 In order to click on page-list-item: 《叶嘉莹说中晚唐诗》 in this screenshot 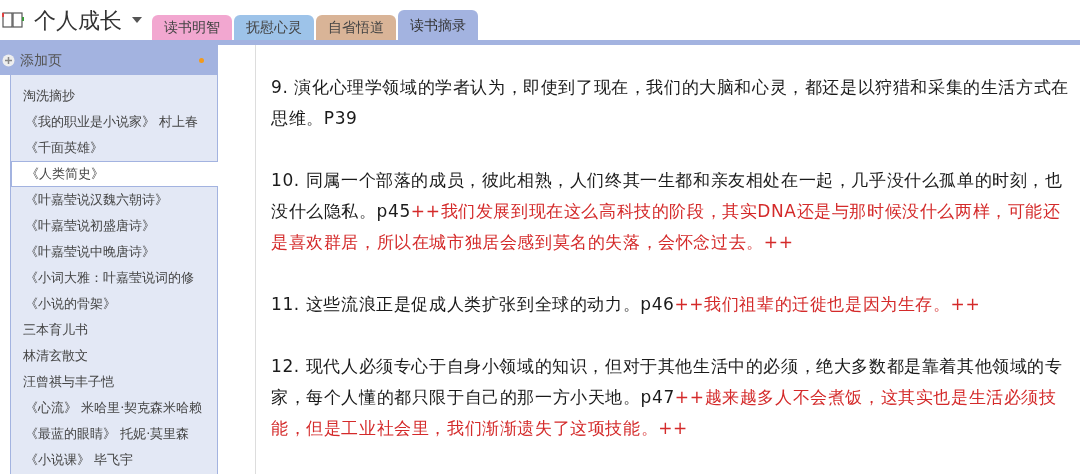, I will do `click(114, 252)`.